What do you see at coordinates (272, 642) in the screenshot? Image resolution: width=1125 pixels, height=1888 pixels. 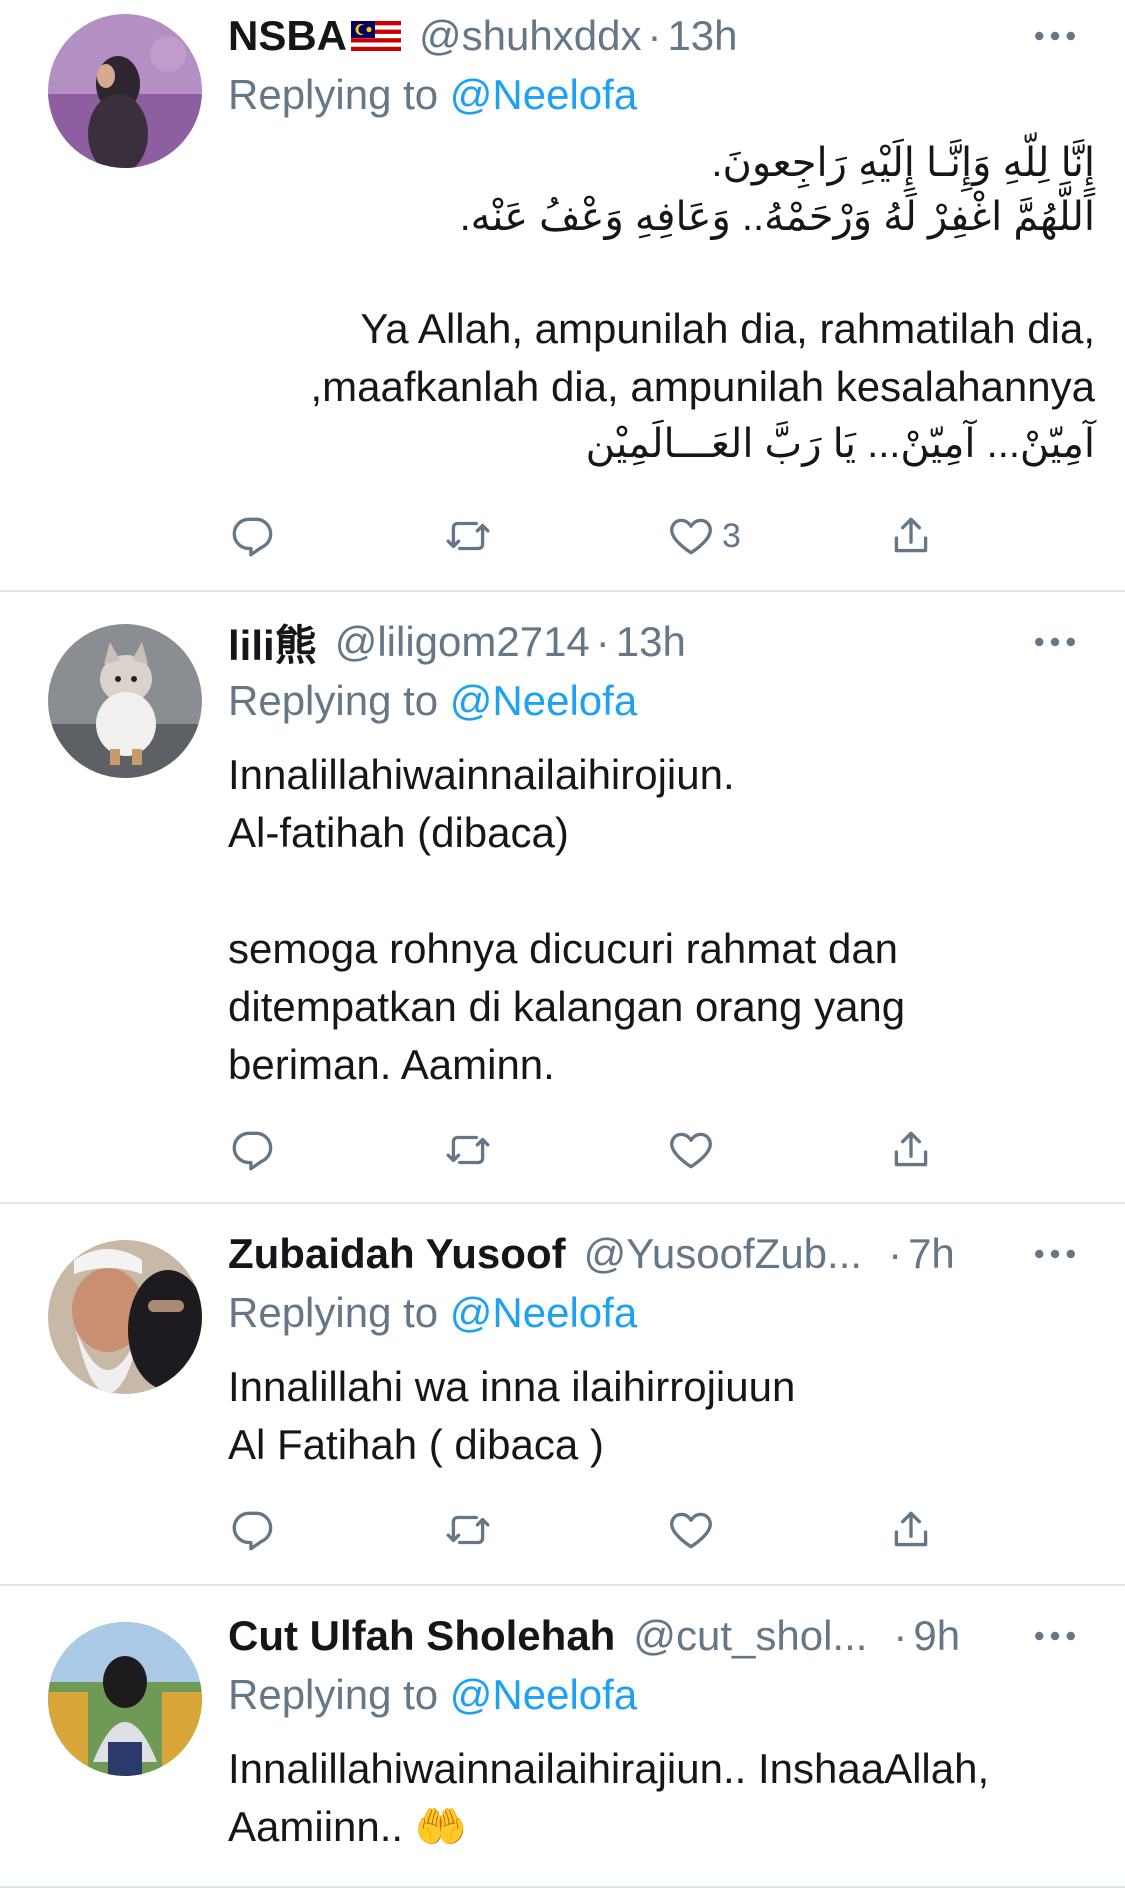 I see `user-name: lili熊` at bounding box center [272, 642].